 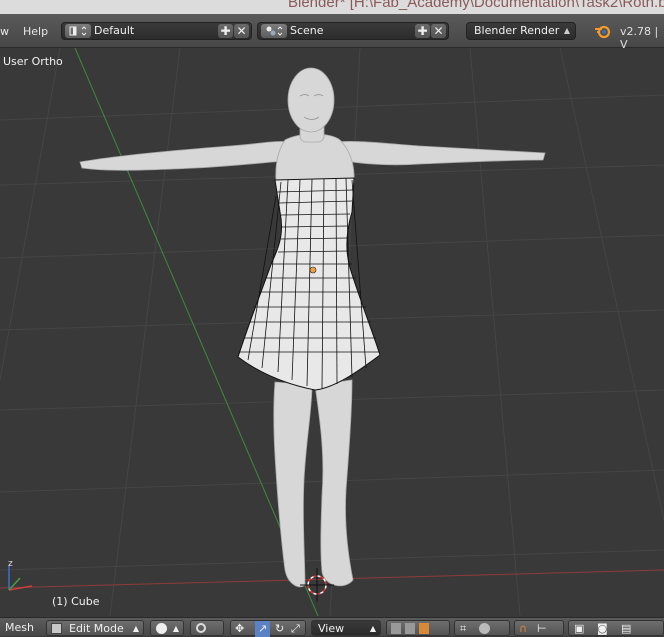 I want to click on scene-selector: Scene ✚ ✕, so click(x=353, y=31).